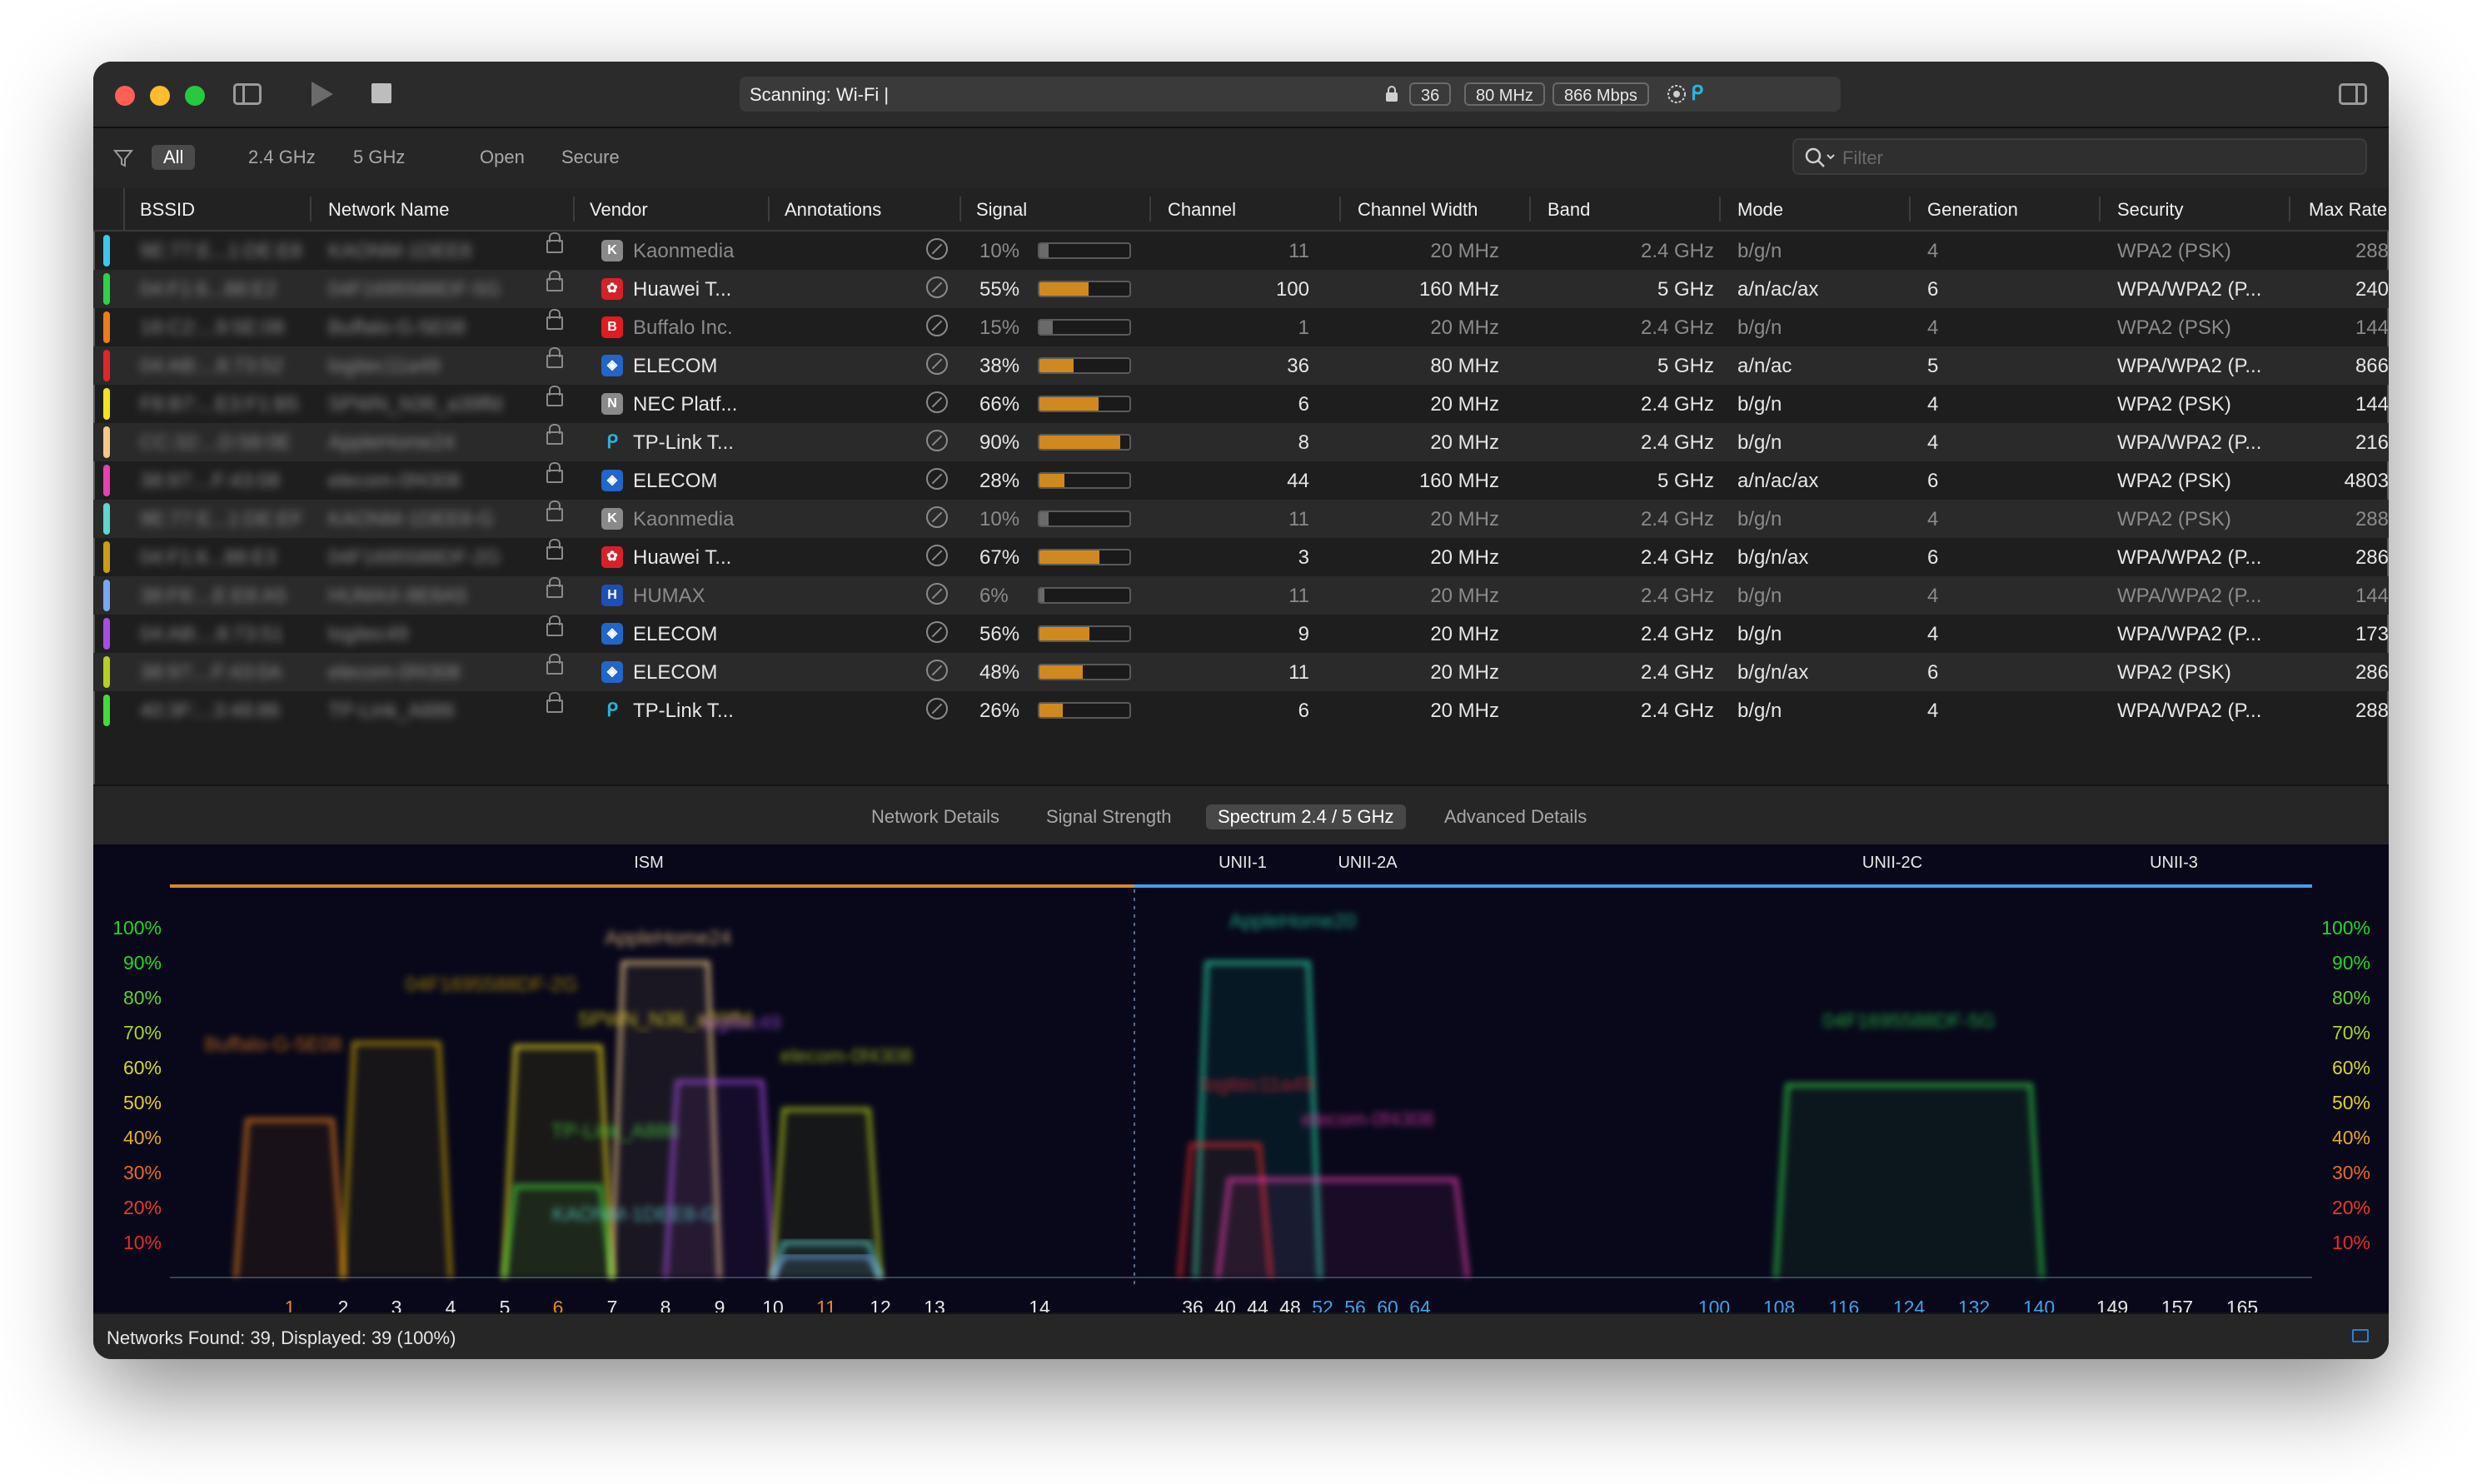 The height and width of the screenshot is (1484, 2482). I want to click on filter-2-4-ghz: 2.4 GHz, so click(282, 157).